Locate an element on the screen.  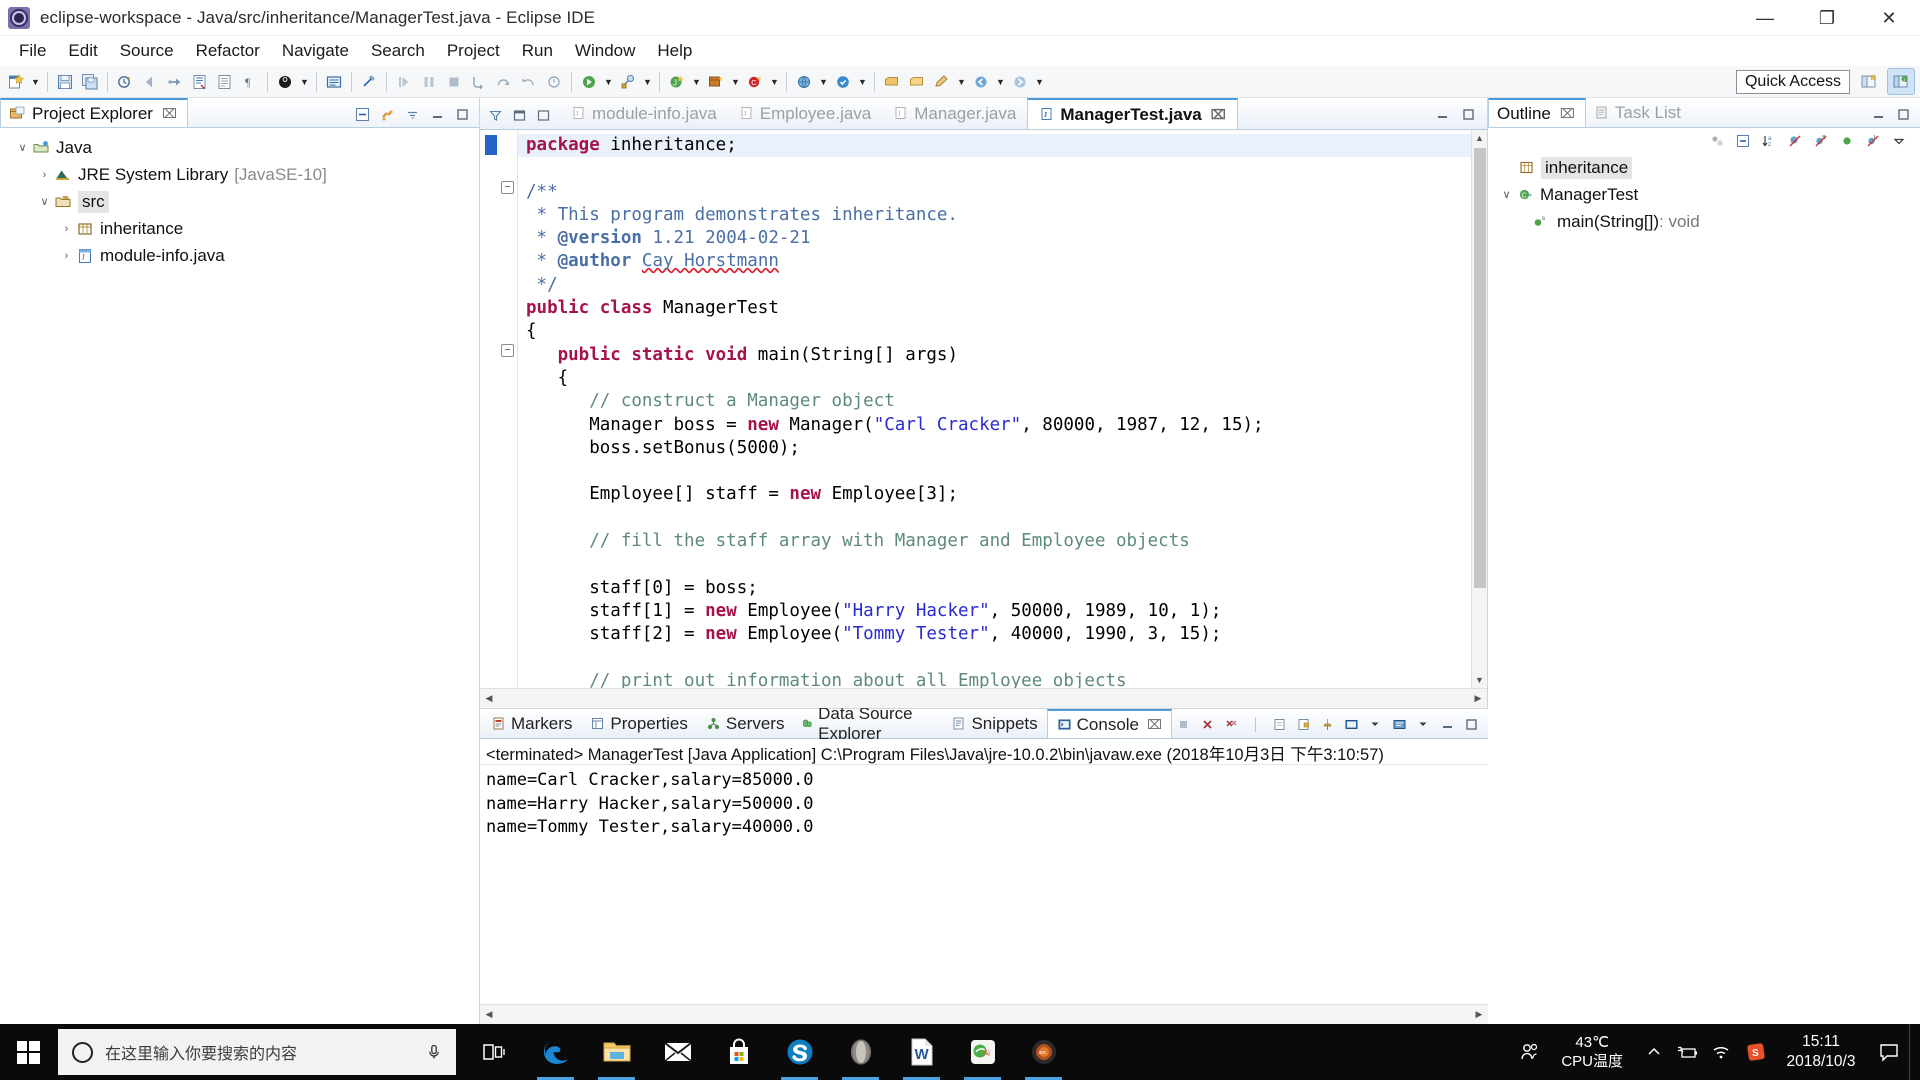
view-menu-icon is located at coordinates (412, 114).